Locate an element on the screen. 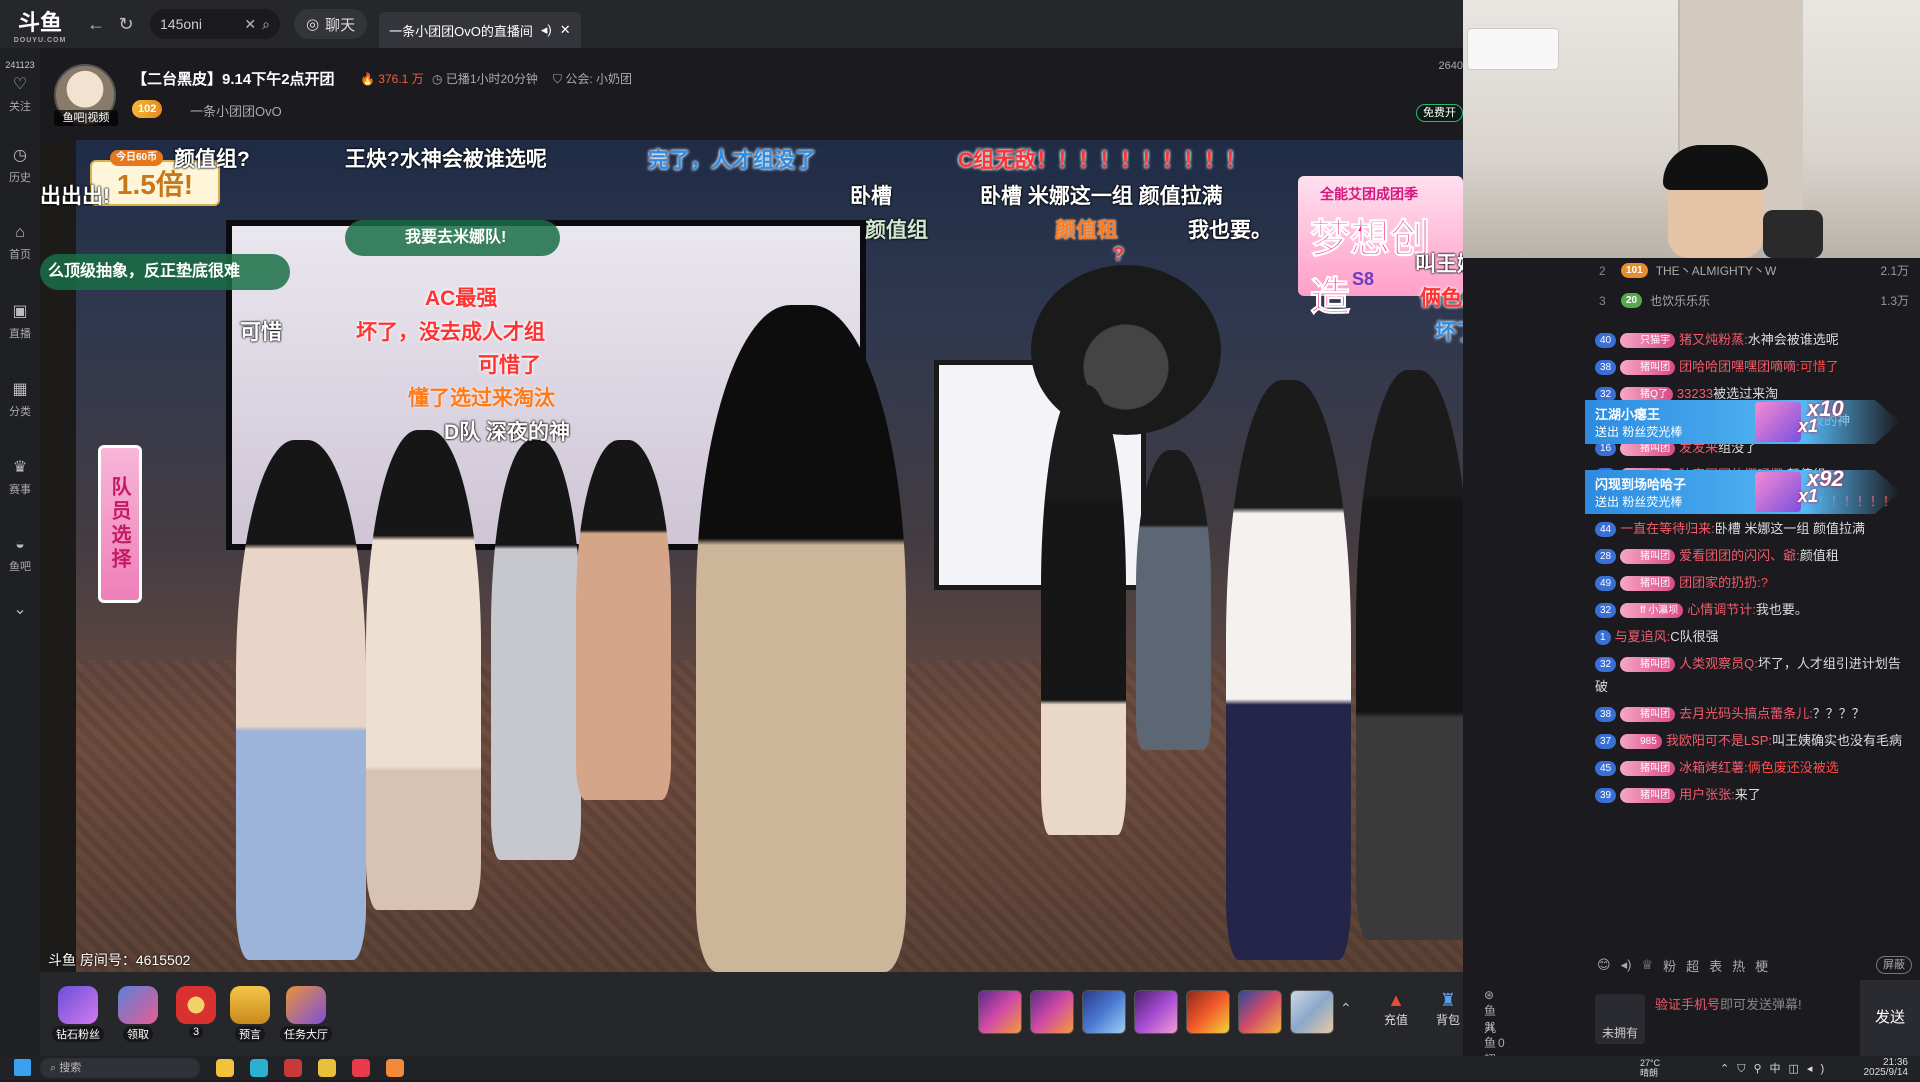 Image resolution: width=1920 pixels, height=1082 pixels. chat-message: 32 猪叫团 人类观察员Q:坏了，人才组引进计划告破 is located at coordinates (1752, 675).